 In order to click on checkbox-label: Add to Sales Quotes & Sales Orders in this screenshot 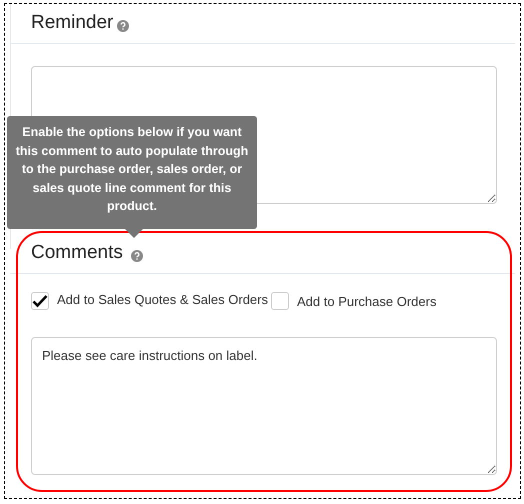, I will do `click(162, 299)`.